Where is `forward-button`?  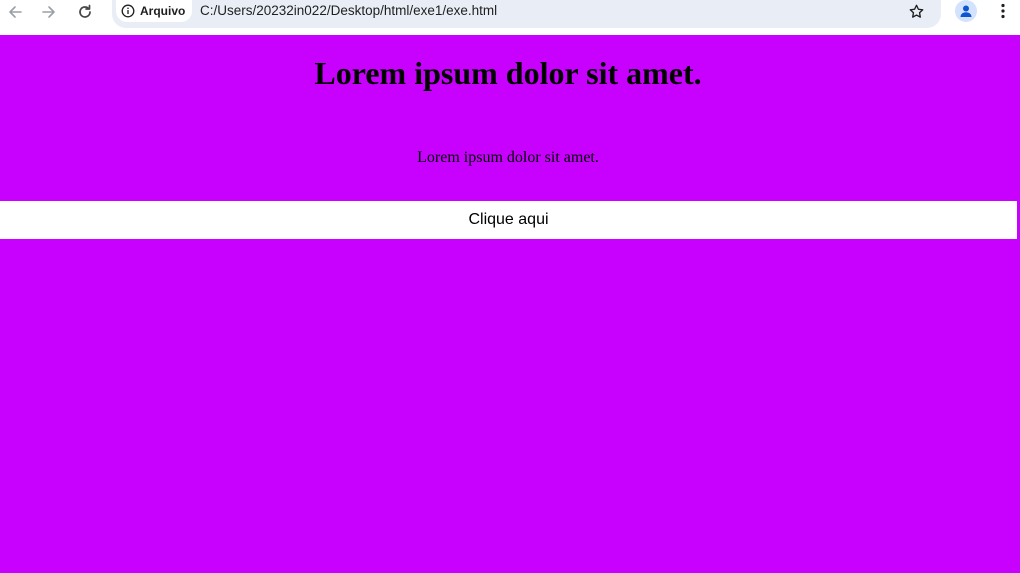
forward-button is located at coordinates (49, 12).